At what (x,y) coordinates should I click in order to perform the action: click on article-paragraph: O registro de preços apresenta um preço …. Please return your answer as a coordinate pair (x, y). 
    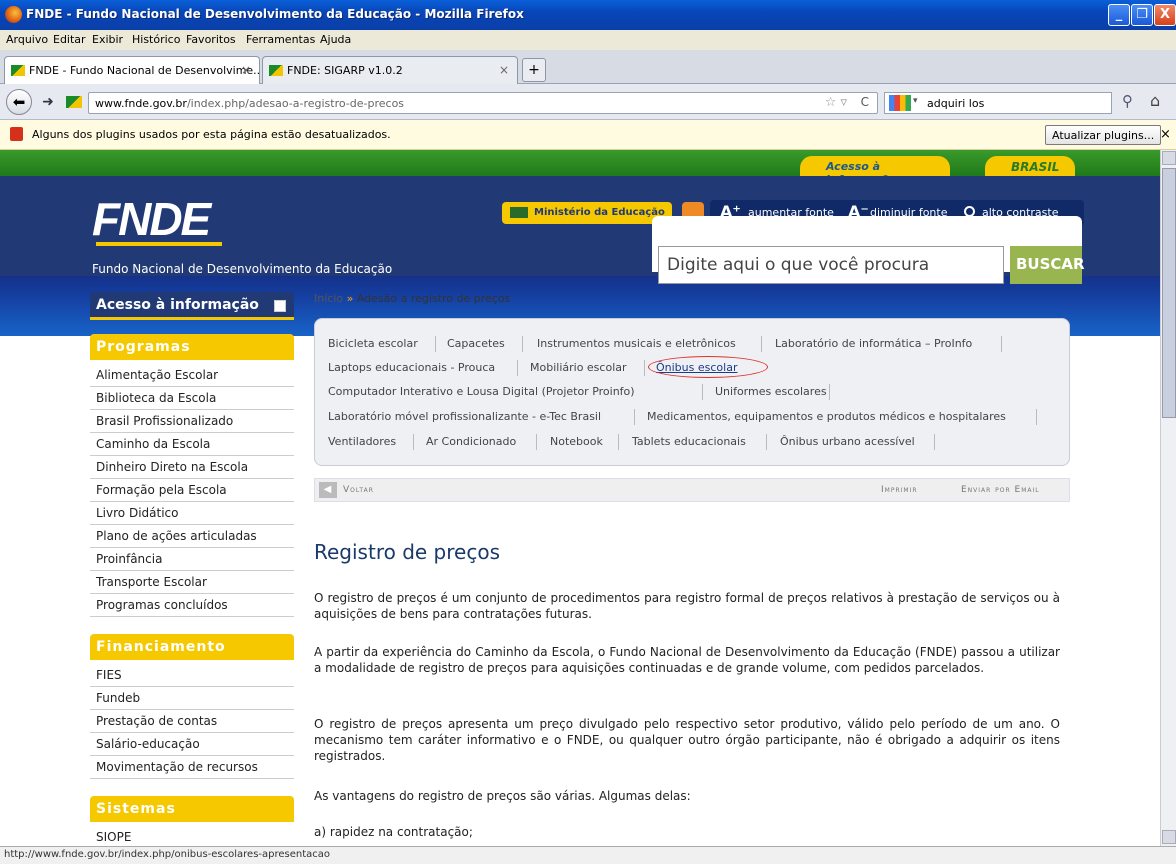
    Looking at the image, I should click on (687, 740).